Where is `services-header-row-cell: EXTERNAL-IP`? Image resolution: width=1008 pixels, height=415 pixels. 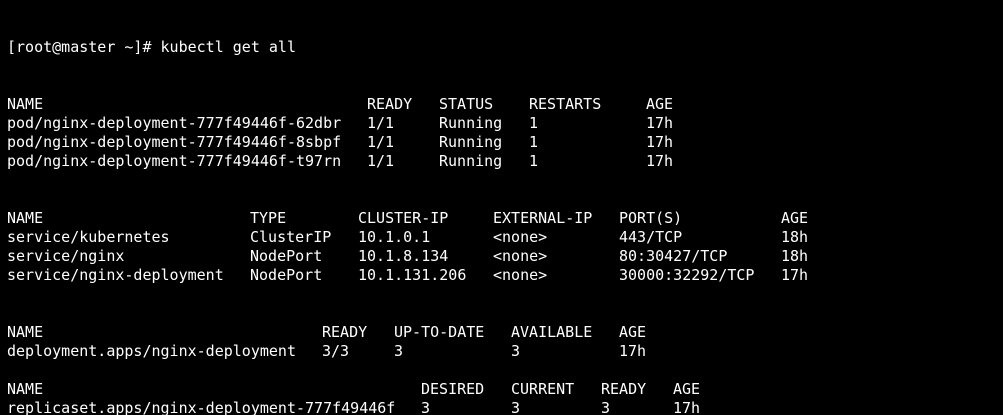 services-header-row-cell: EXTERNAL-IP is located at coordinates (543, 218).